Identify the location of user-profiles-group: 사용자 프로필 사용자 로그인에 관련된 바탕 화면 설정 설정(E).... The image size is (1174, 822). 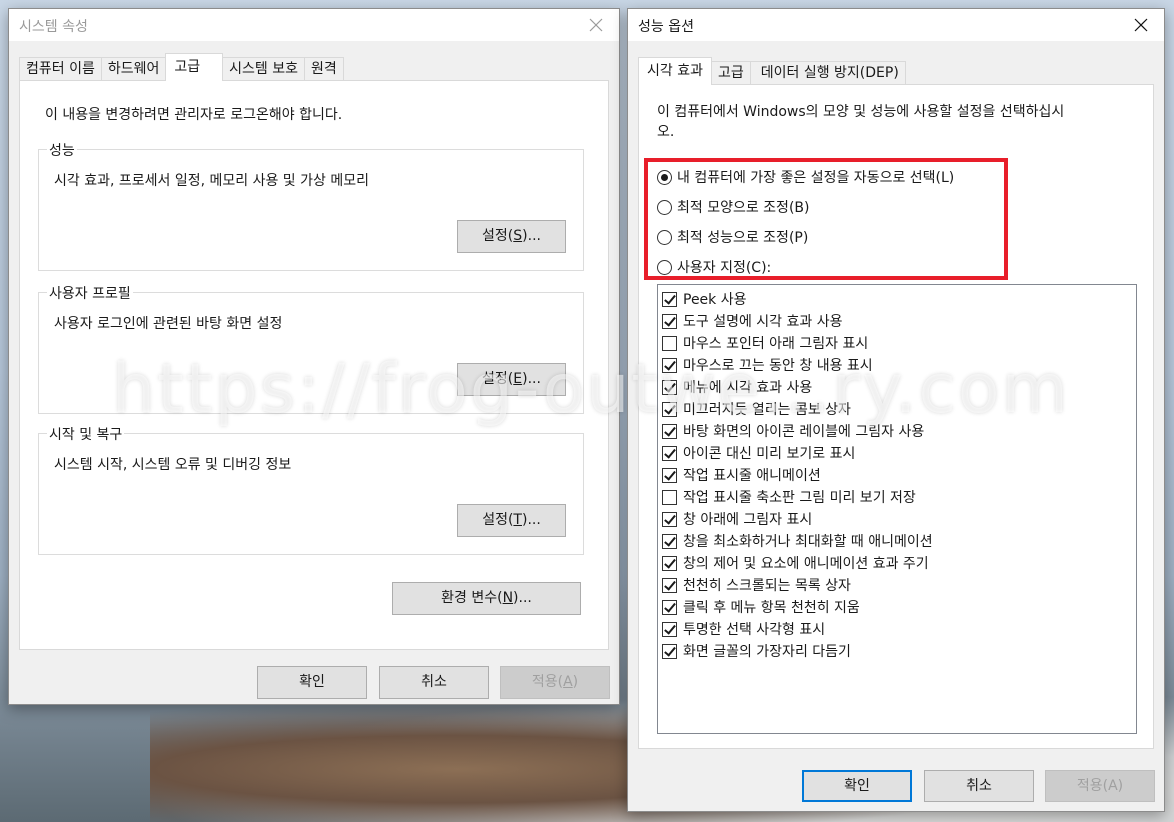
(311, 348).